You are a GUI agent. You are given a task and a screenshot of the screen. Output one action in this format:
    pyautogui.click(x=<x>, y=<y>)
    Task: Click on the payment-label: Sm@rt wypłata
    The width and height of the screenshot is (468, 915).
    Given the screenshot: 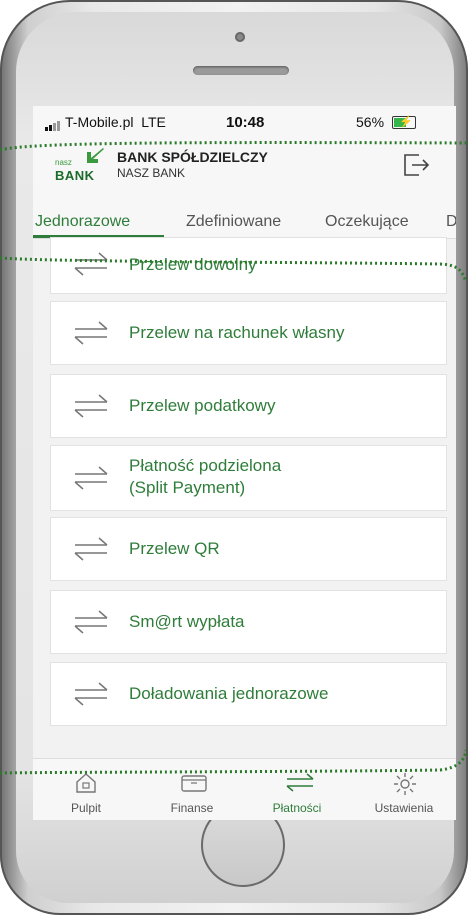 What is the action you would take?
    pyautogui.click(x=187, y=621)
    